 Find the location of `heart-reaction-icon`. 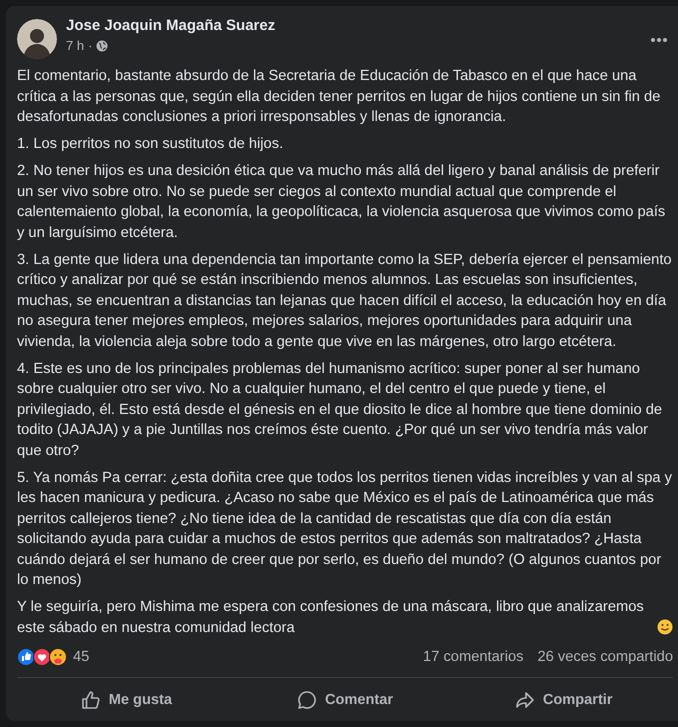

heart-reaction-icon is located at coordinates (42, 657).